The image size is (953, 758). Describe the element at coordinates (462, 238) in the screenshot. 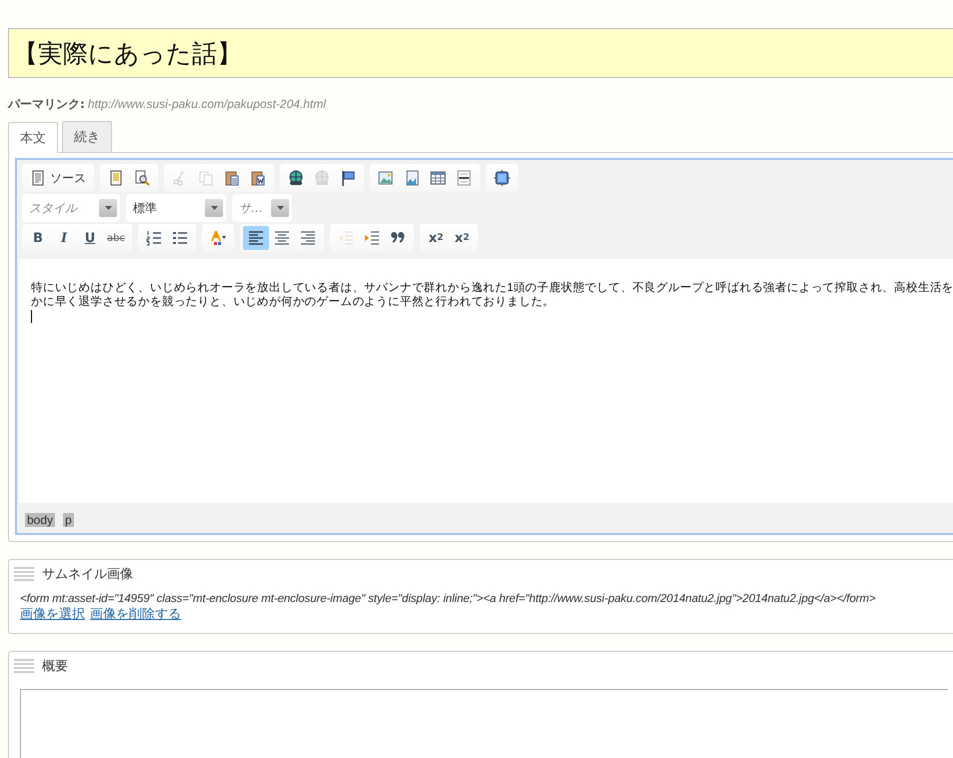

I see `superscript-button: x$^{2}$` at that location.